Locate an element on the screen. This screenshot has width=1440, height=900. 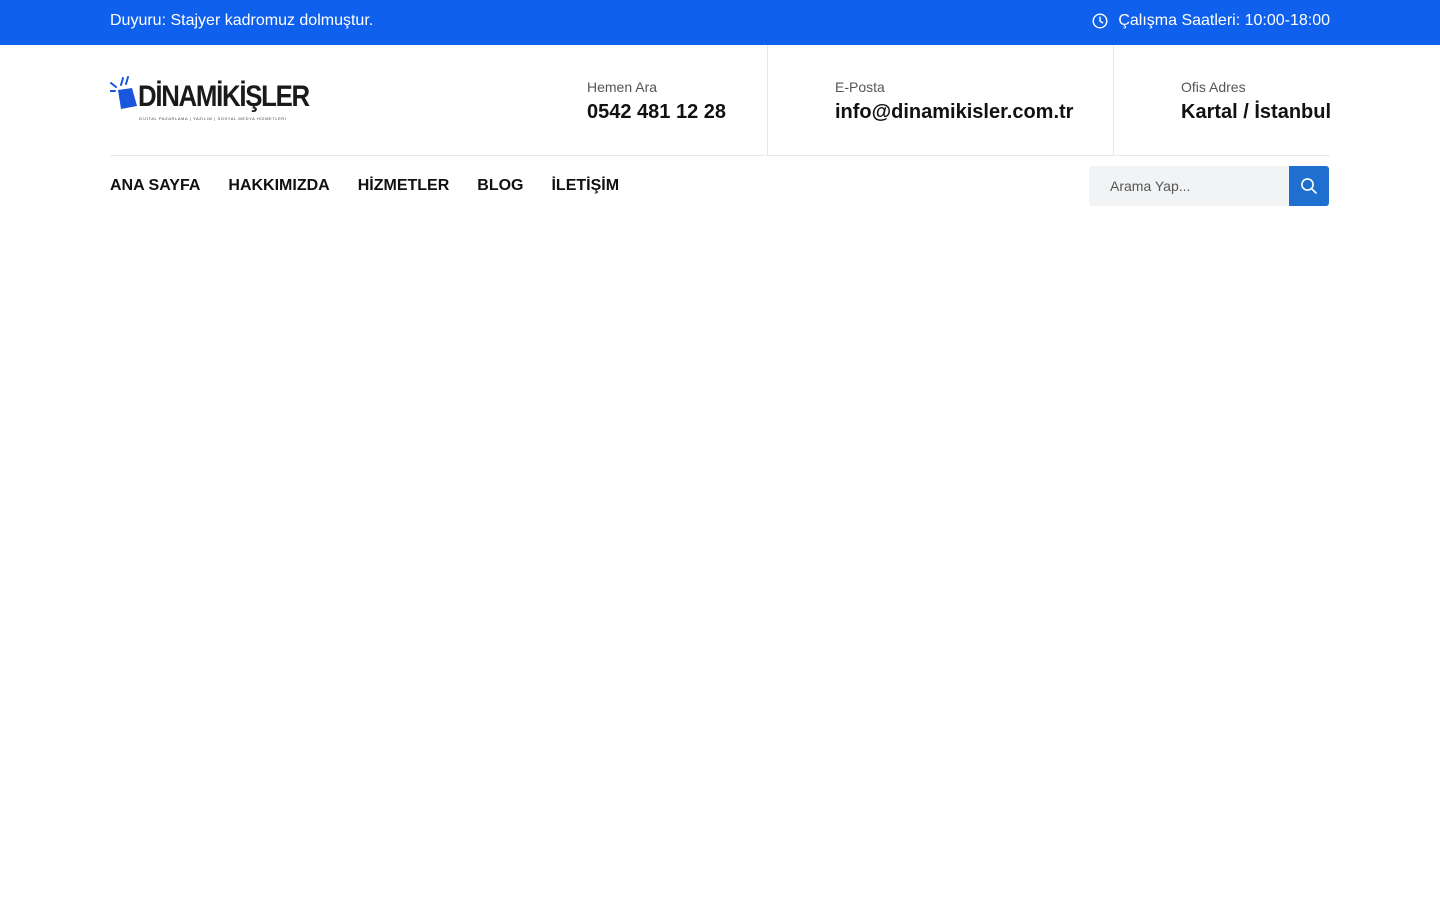
header-divider is located at coordinates (720, 155).